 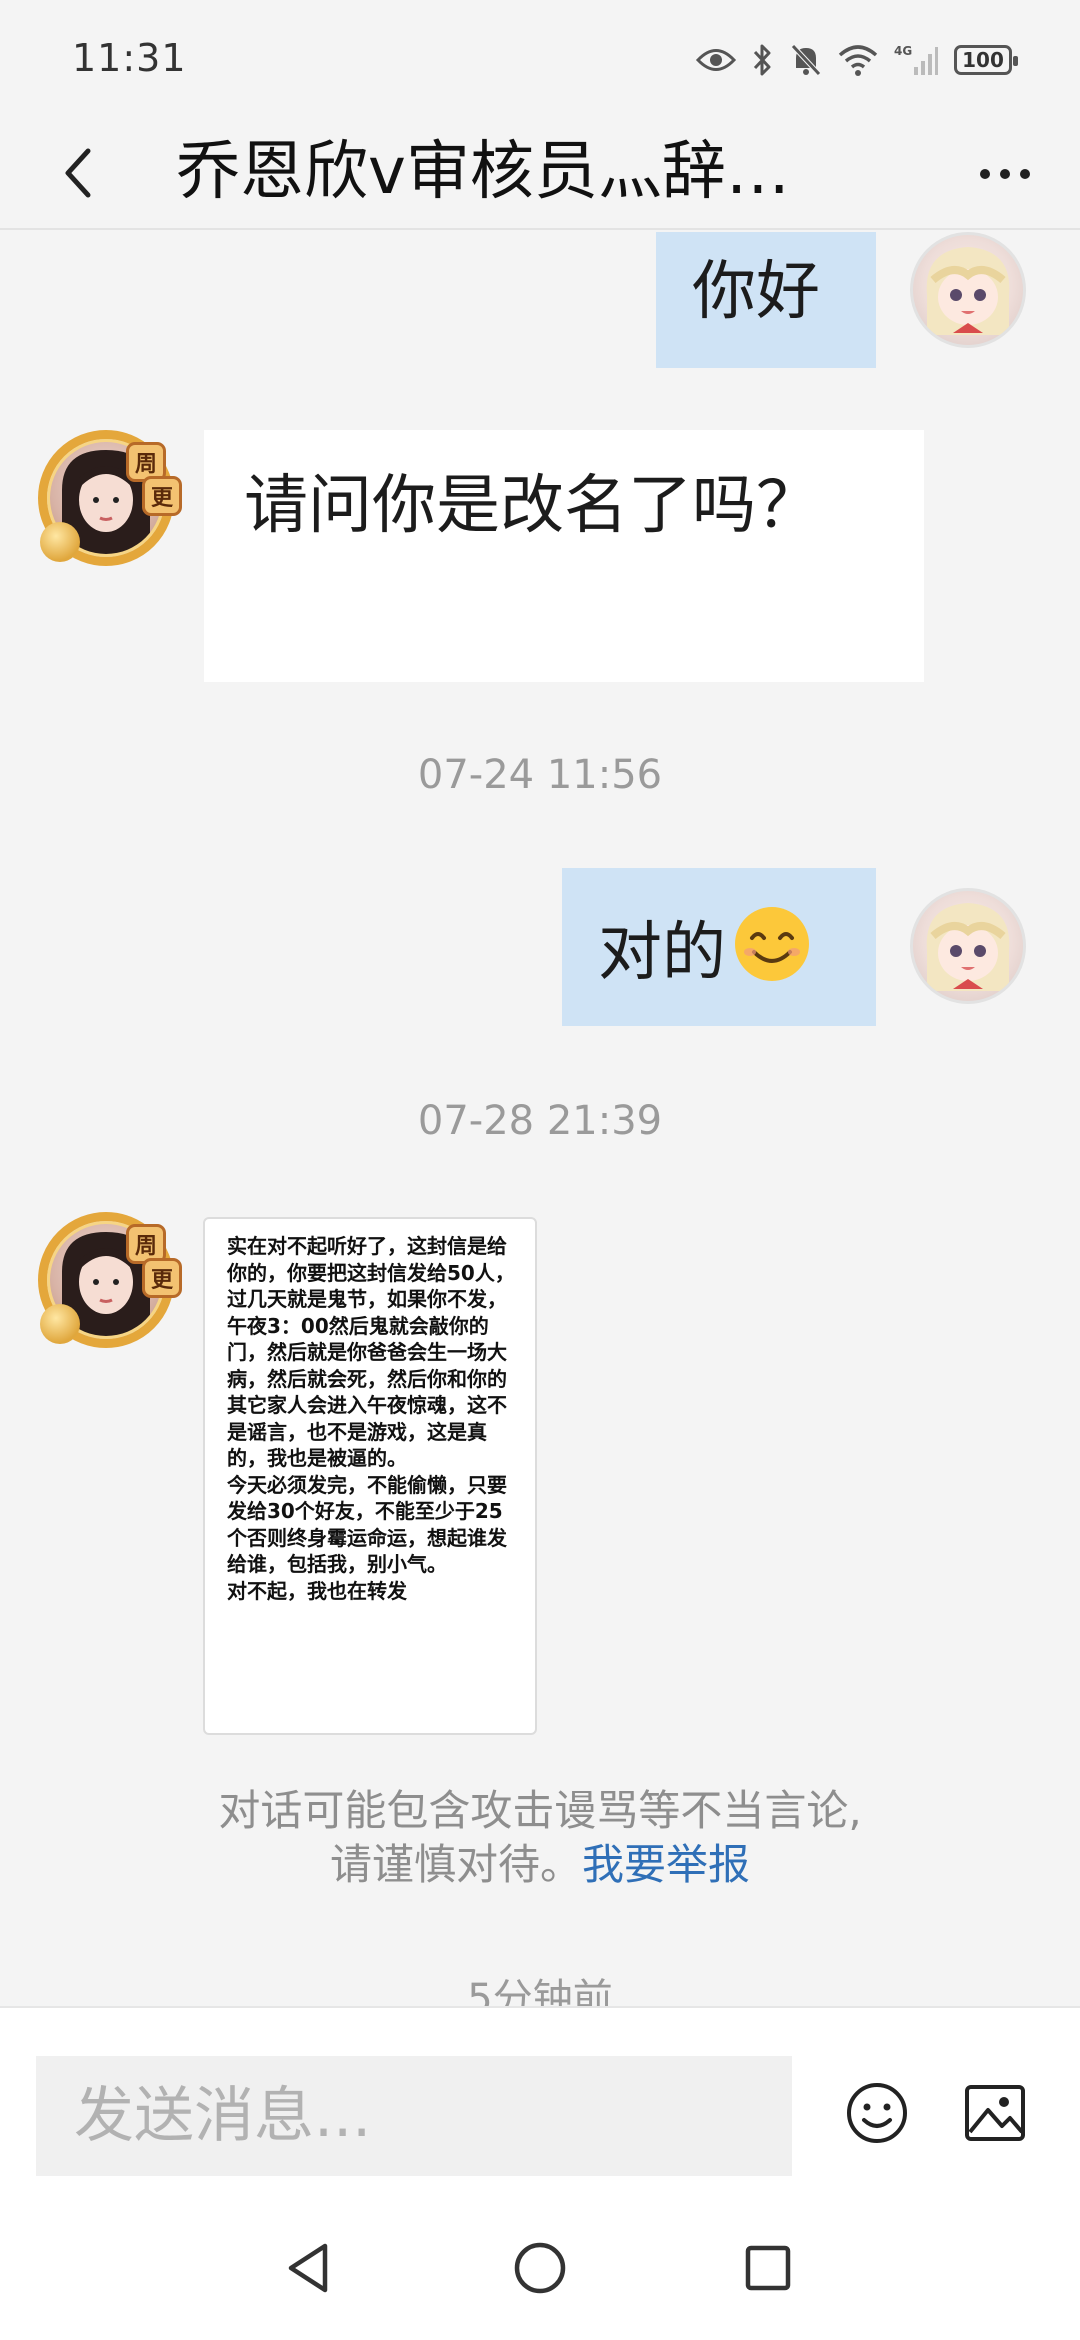 I want to click on nav-recents-button, so click(x=768, y=2268).